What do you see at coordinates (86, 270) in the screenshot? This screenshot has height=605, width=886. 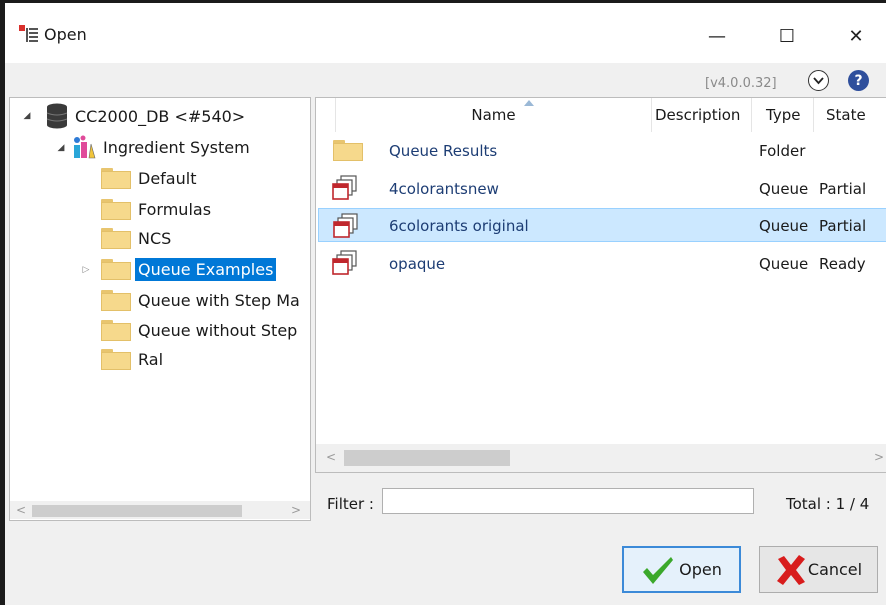 I see `tree-collapse-arrow: ▷` at bounding box center [86, 270].